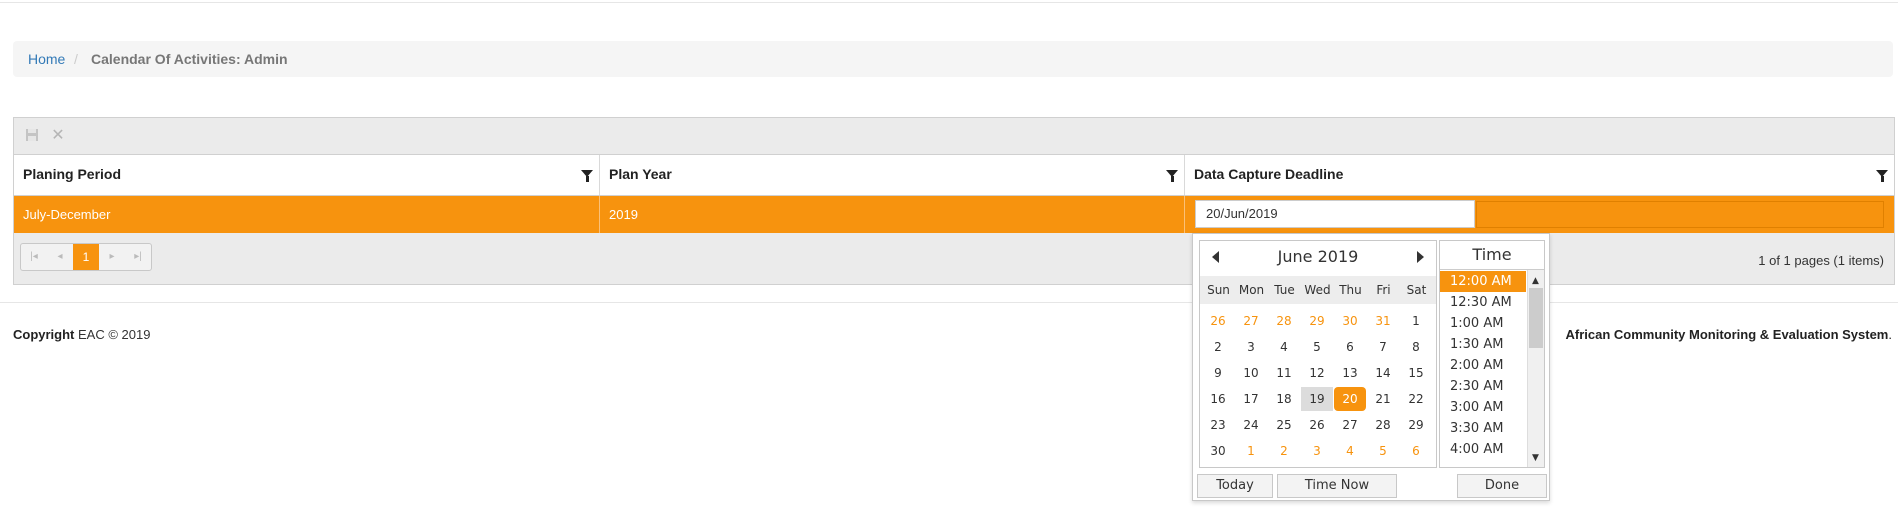 The width and height of the screenshot is (1898, 524). What do you see at coordinates (307, 214) in the screenshot?
I see `cell-planing-period: July-December` at bounding box center [307, 214].